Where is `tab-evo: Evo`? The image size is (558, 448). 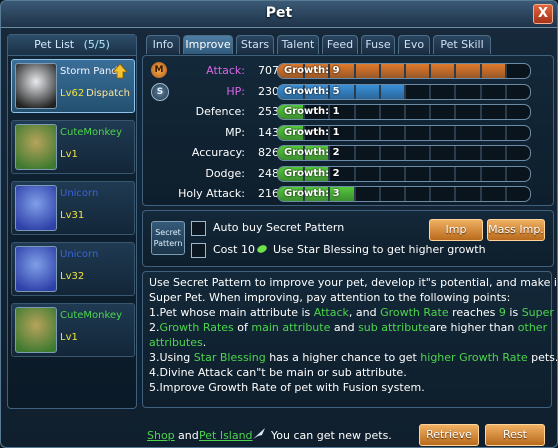 tab-evo: Evo is located at coordinates (414, 44).